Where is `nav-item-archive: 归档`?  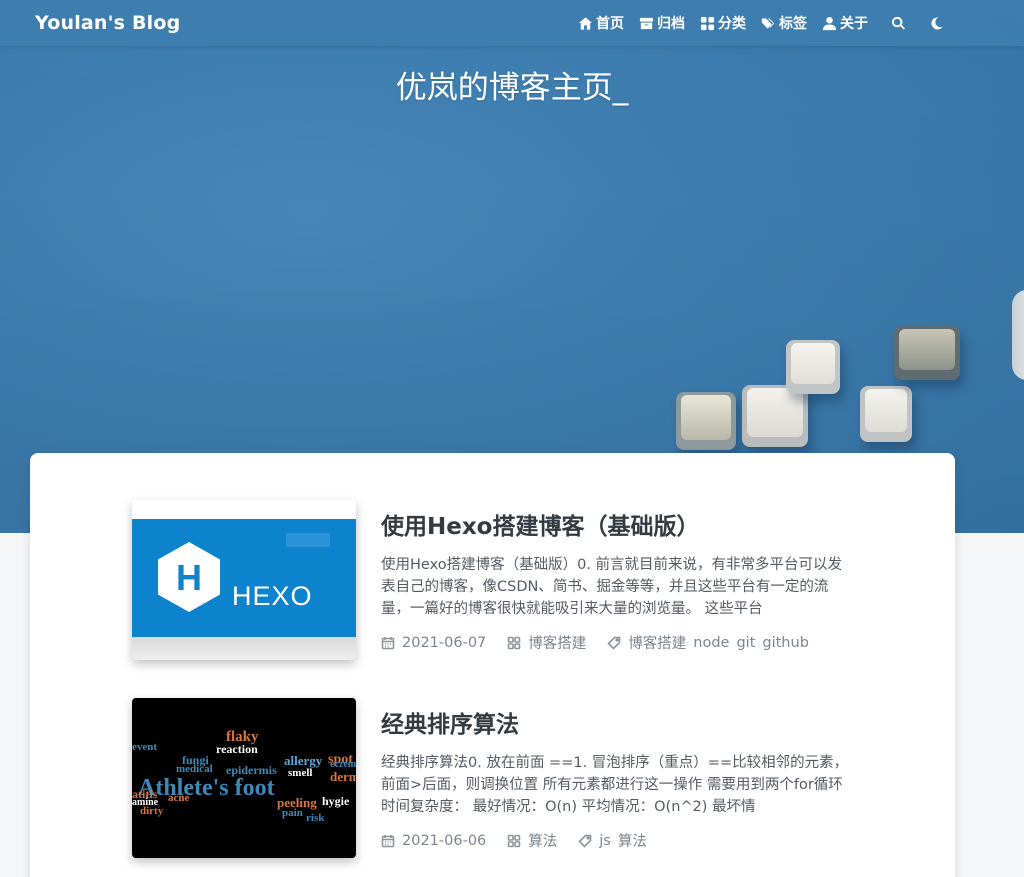 nav-item-archive: 归档 is located at coordinates (662, 23).